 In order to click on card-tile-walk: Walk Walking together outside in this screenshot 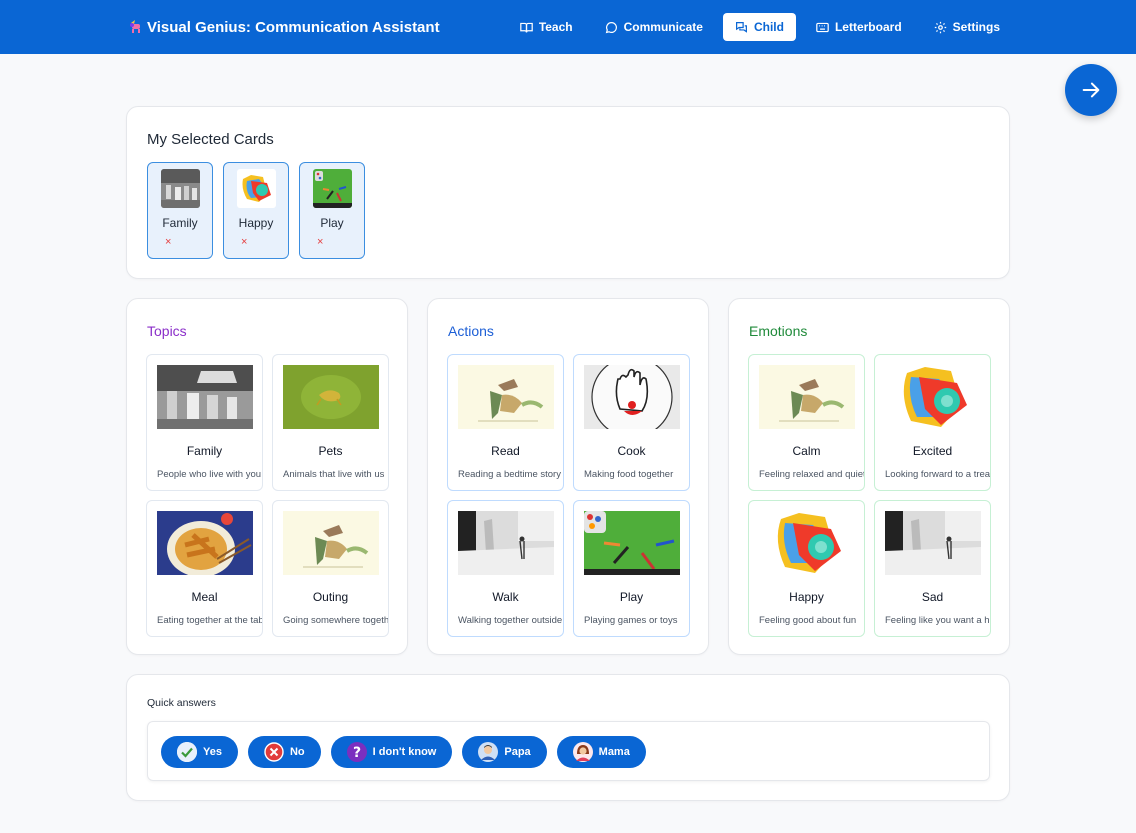, I will do `click(505, 568)`.